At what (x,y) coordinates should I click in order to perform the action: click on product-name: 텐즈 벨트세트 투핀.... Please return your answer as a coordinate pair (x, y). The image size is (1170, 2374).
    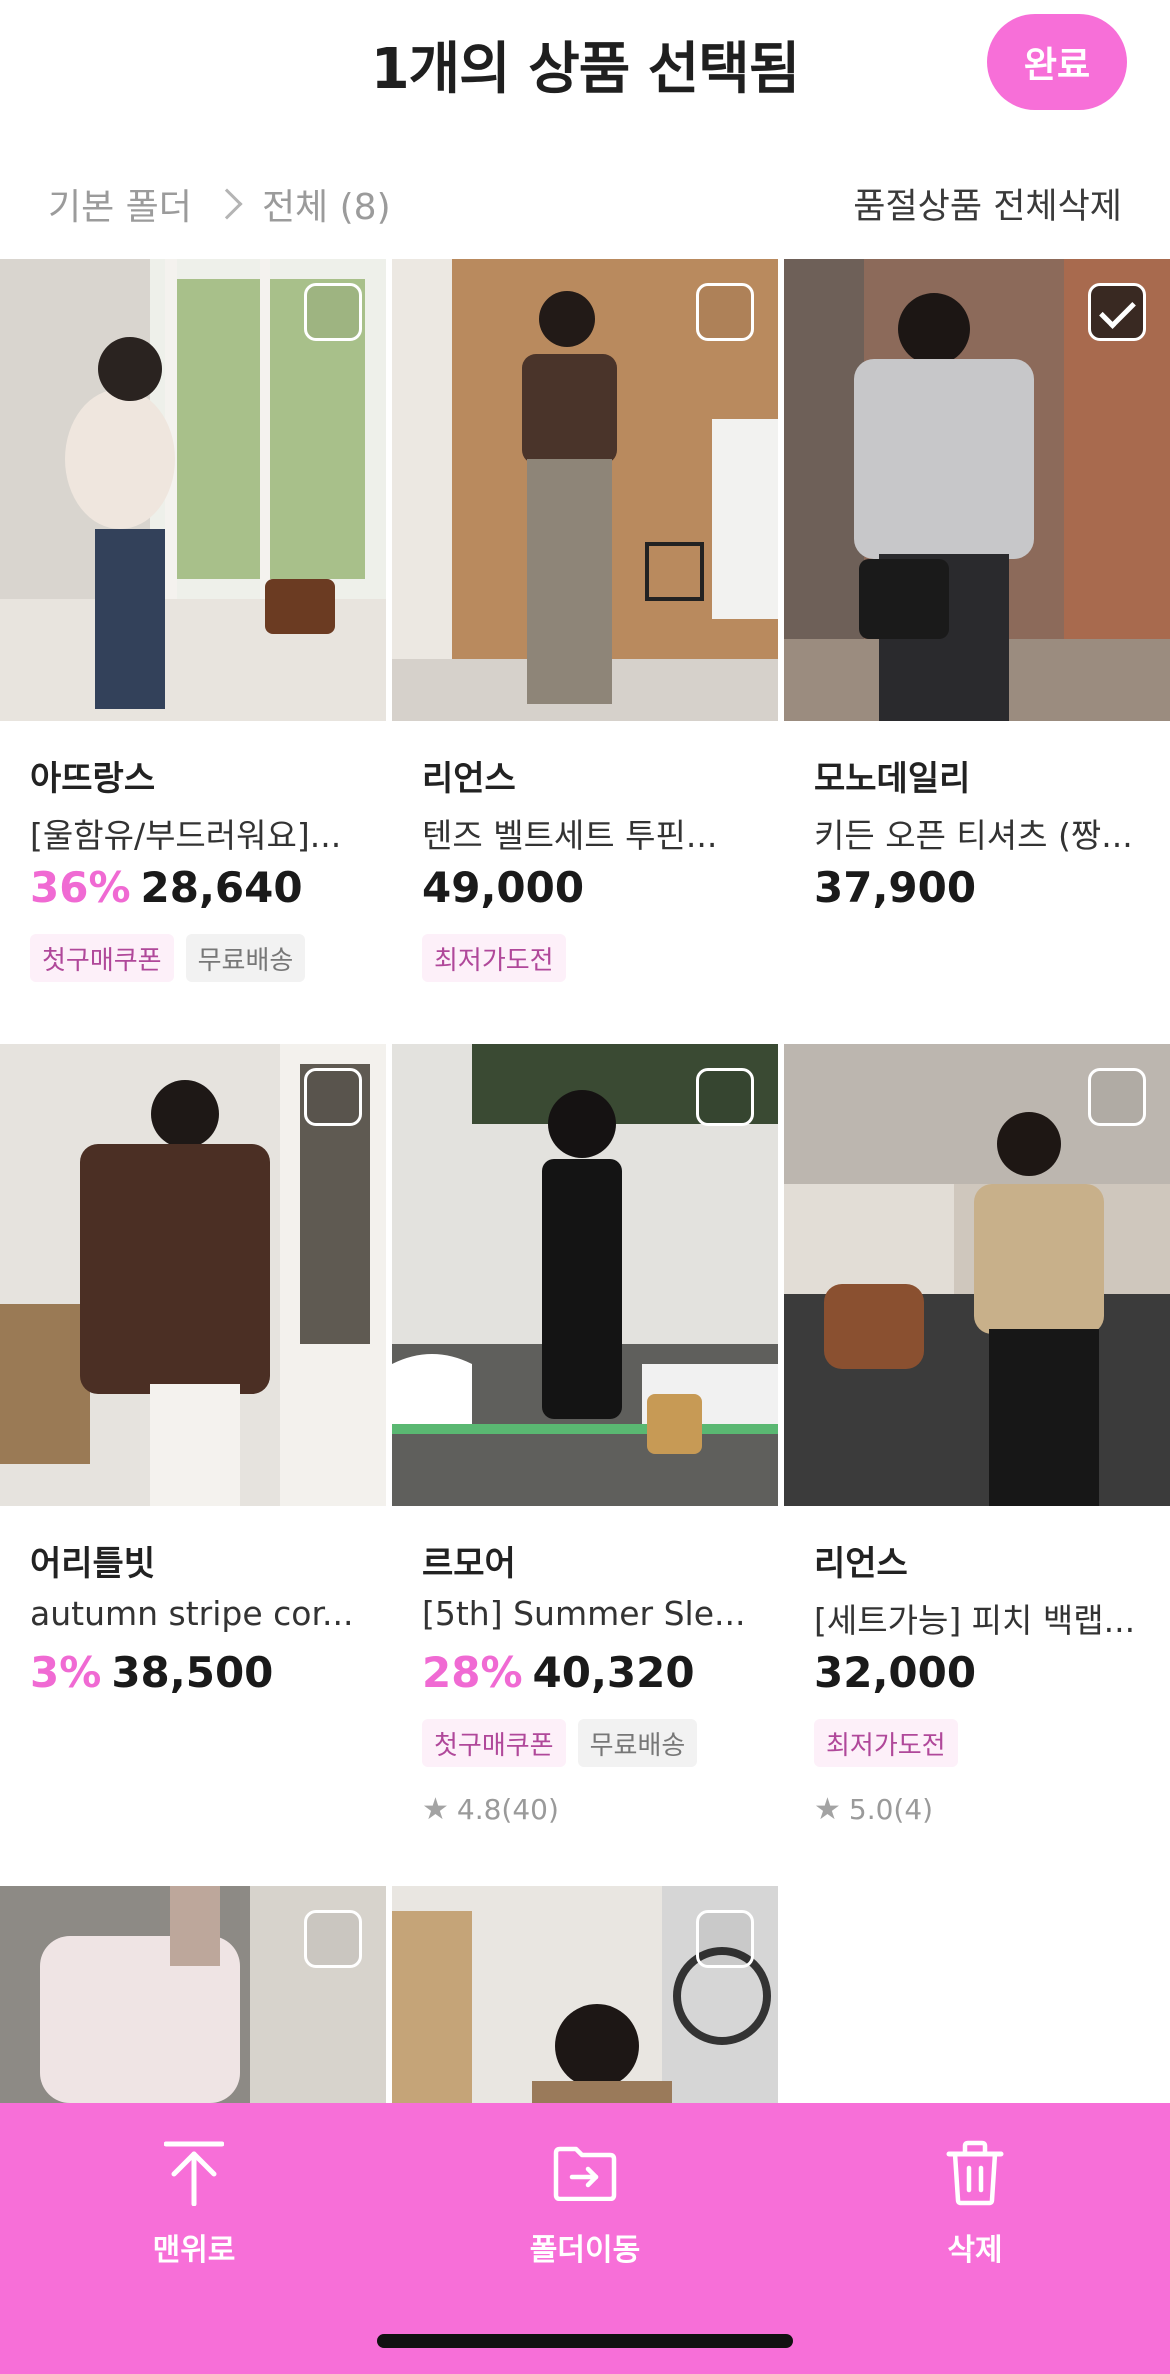
    Looking at the image, I should click on (592, 833).